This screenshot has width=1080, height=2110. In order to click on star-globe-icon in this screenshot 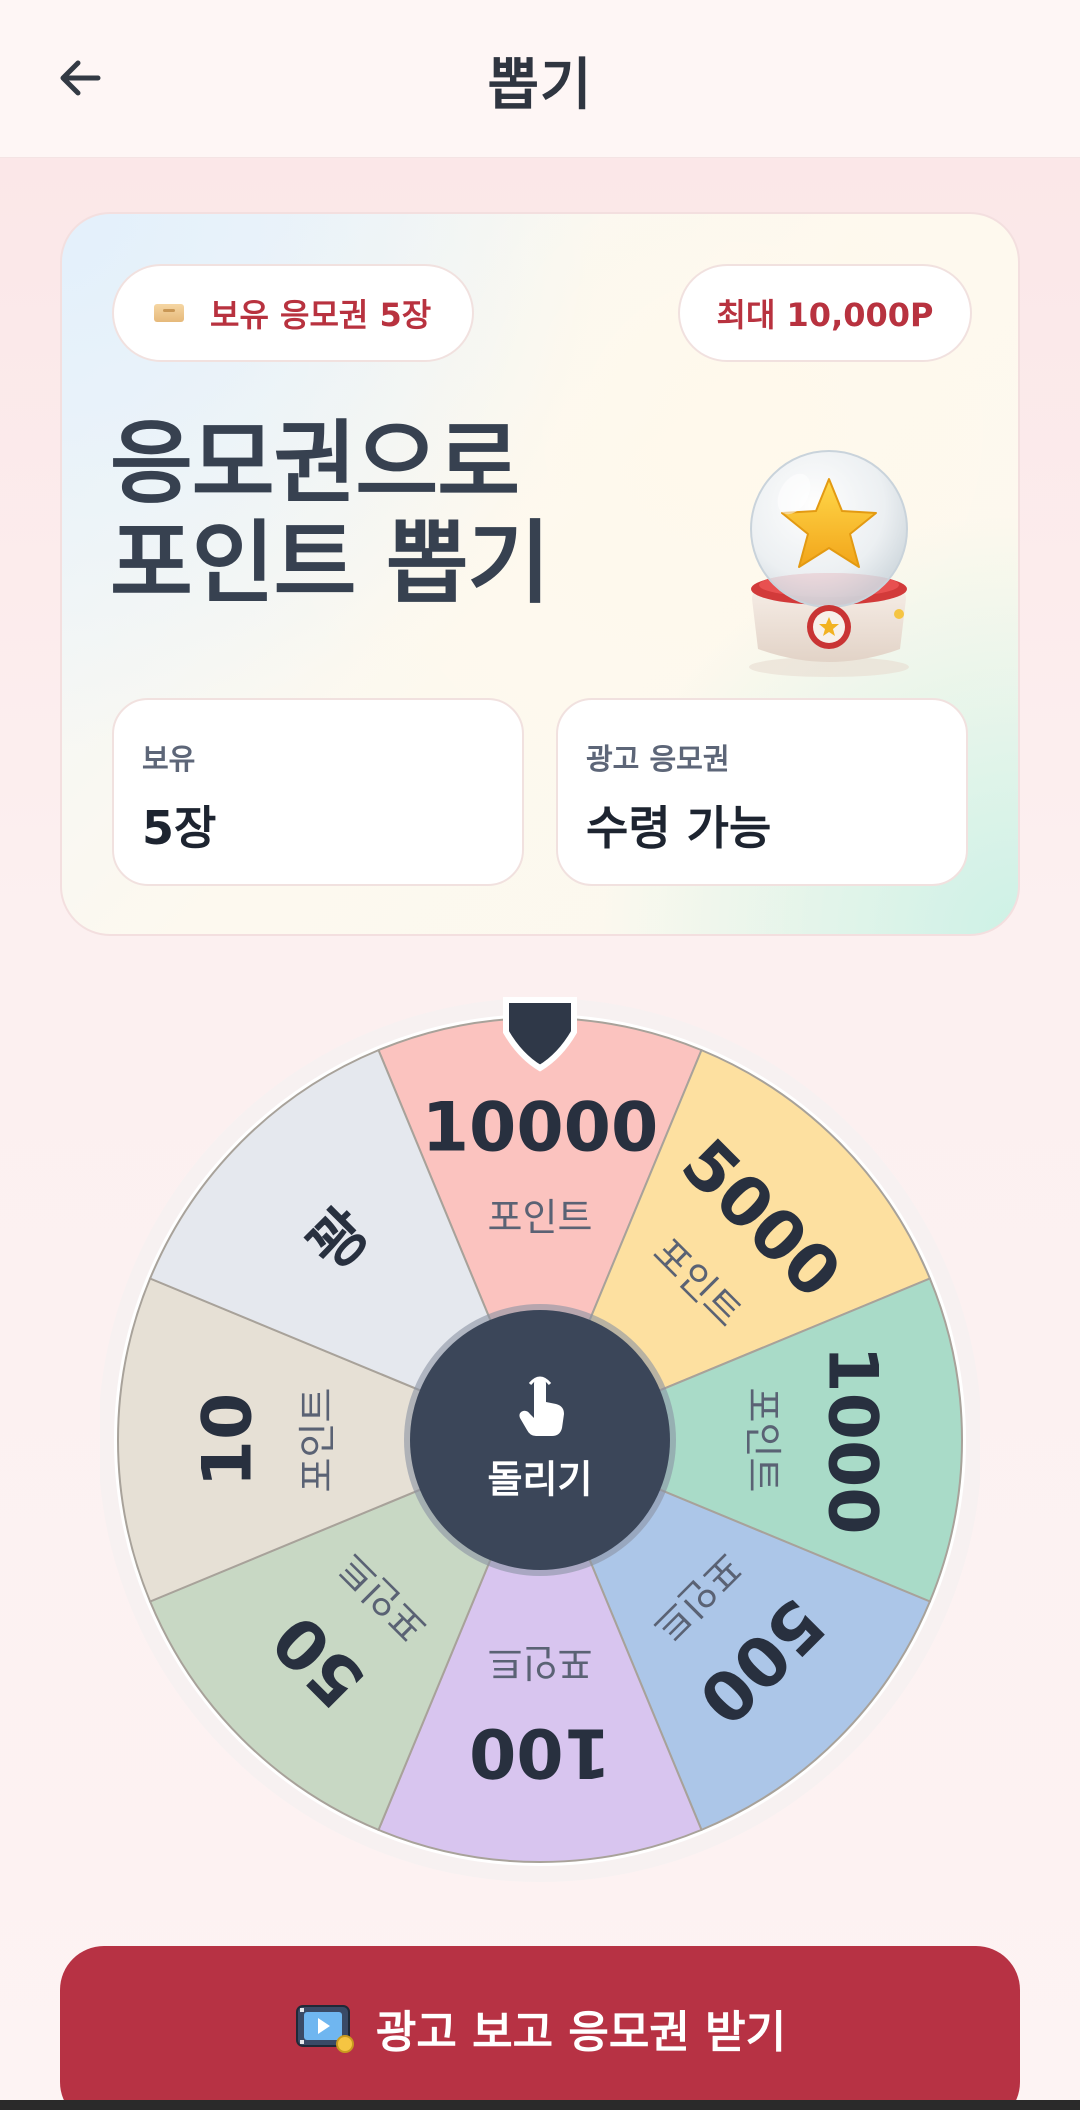, I will do `click(829, 564)`.